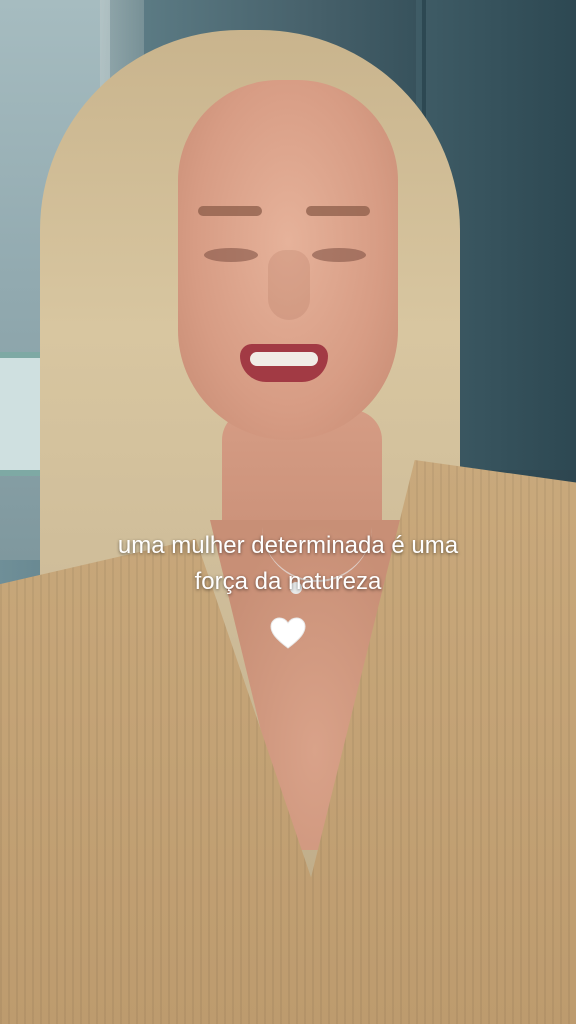 Image resolution: width=576 pixels, height=1024 pixels. Describe the element at coordinates (288, 581) in the screenshot. I see `caption-line-2: força da natureza` at that location.